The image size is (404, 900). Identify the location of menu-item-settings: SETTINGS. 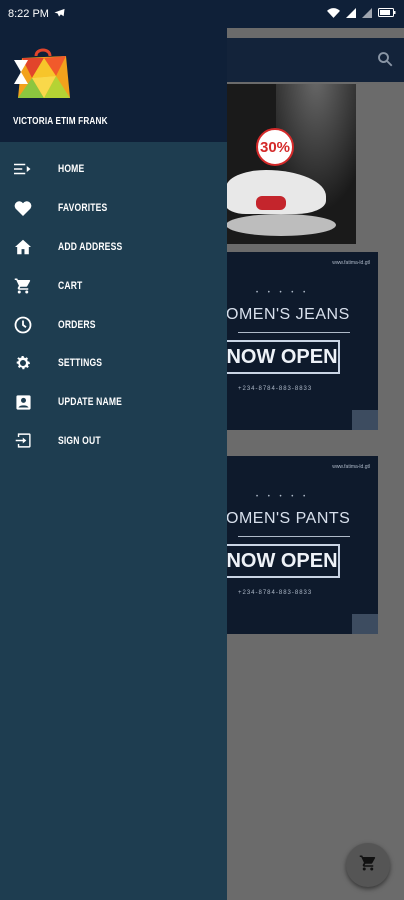
(113, 363).